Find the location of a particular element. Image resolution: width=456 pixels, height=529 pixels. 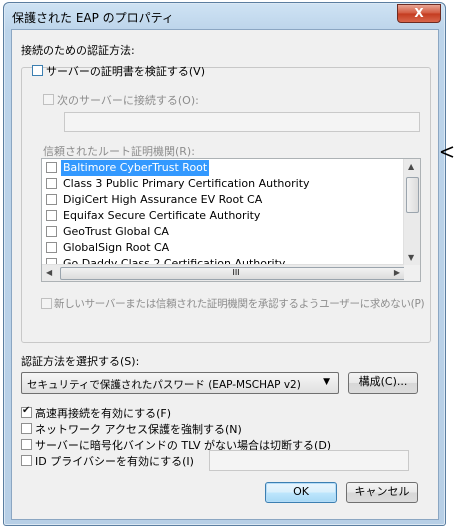

horizontal-scrollbar: ◀ III ▶ is located at coordinates (227, 272).